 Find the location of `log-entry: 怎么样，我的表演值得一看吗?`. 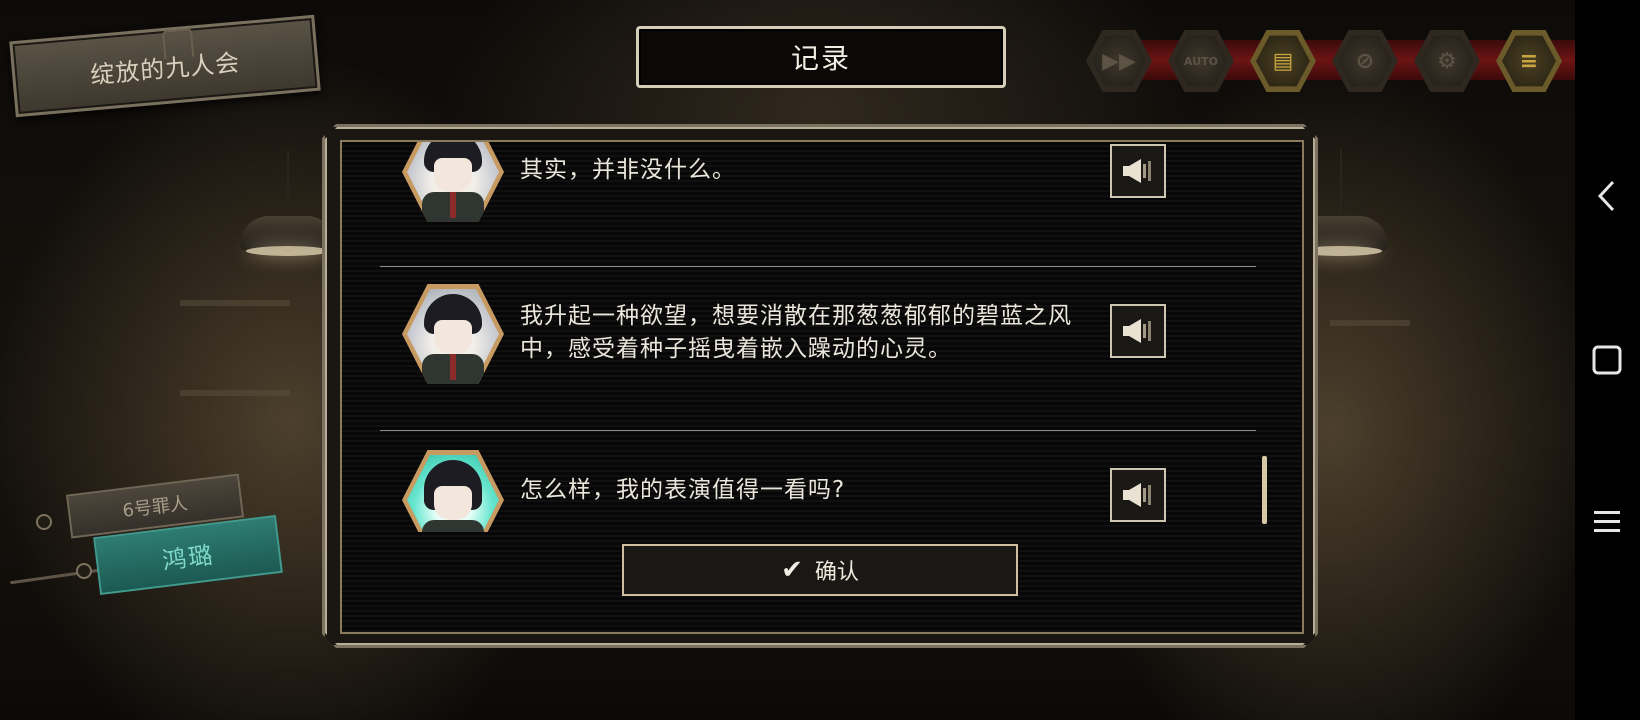

log-entry: 怎么样，我的表演值得一看吗? is located at coordinates (822, 482).